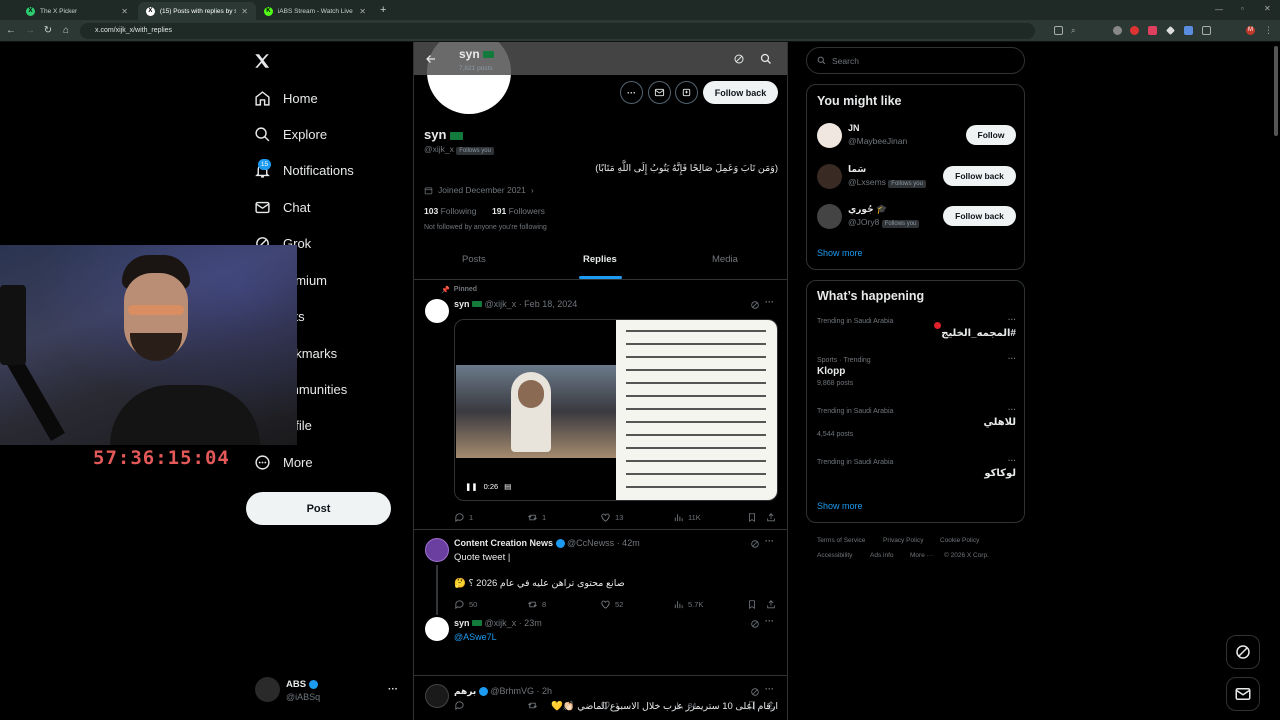 The height and width of the screenshot is (720, 1280). I want to click on profile-avatar-icon: M, so click(1250, 30).